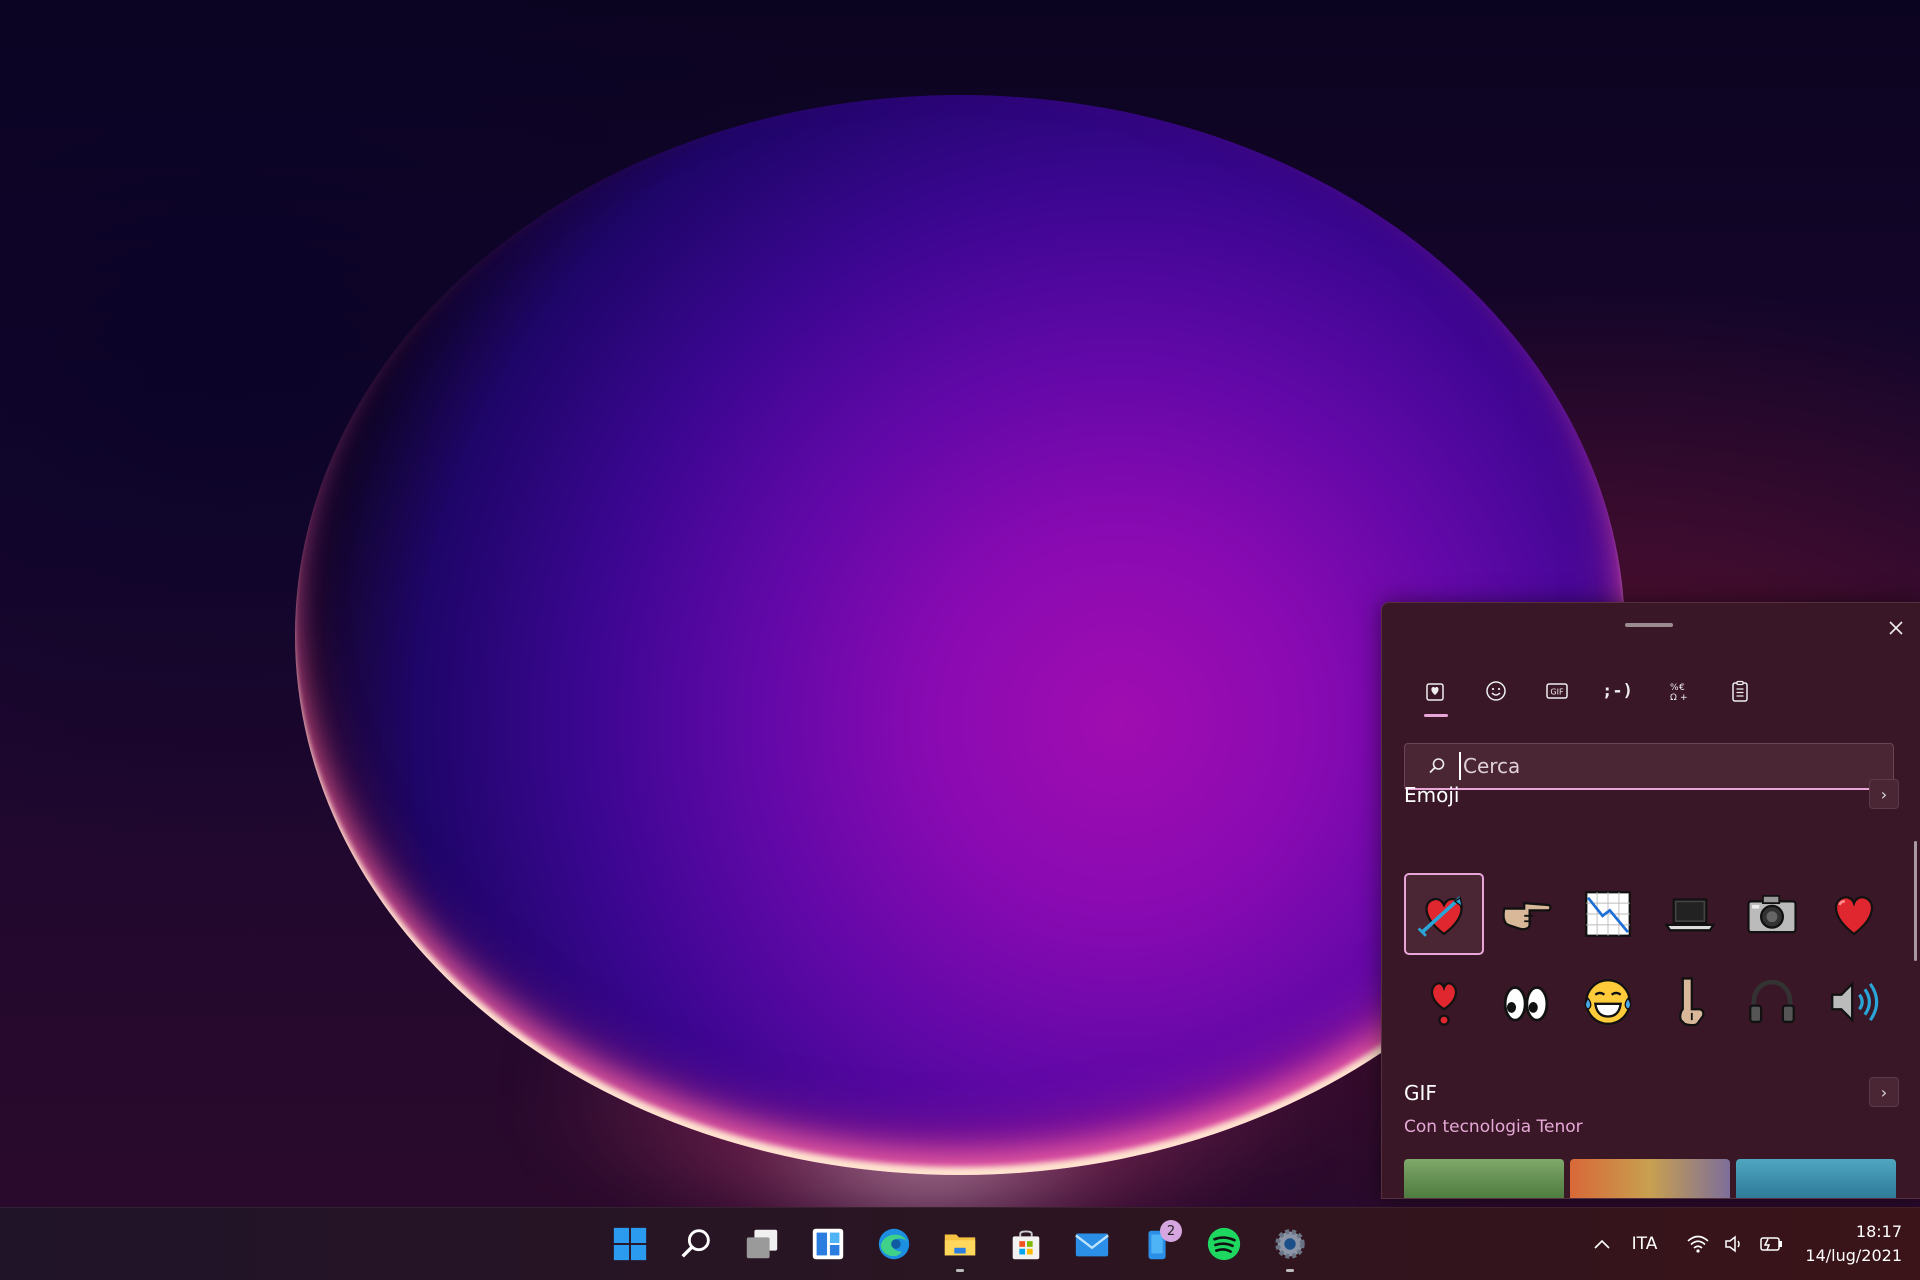 The image size is (1920, 1280). I want to click on clock-date: 14/lug/2021, so click(1853, 1255).